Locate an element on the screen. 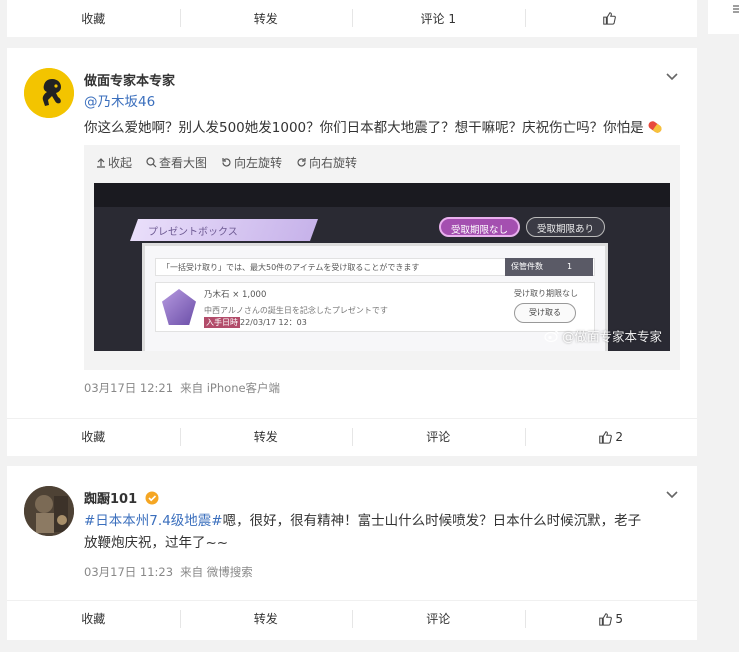 This screenshot has height=652, width=739. item-limit: 受け取り期限なし is located at coordinates (546, 293).